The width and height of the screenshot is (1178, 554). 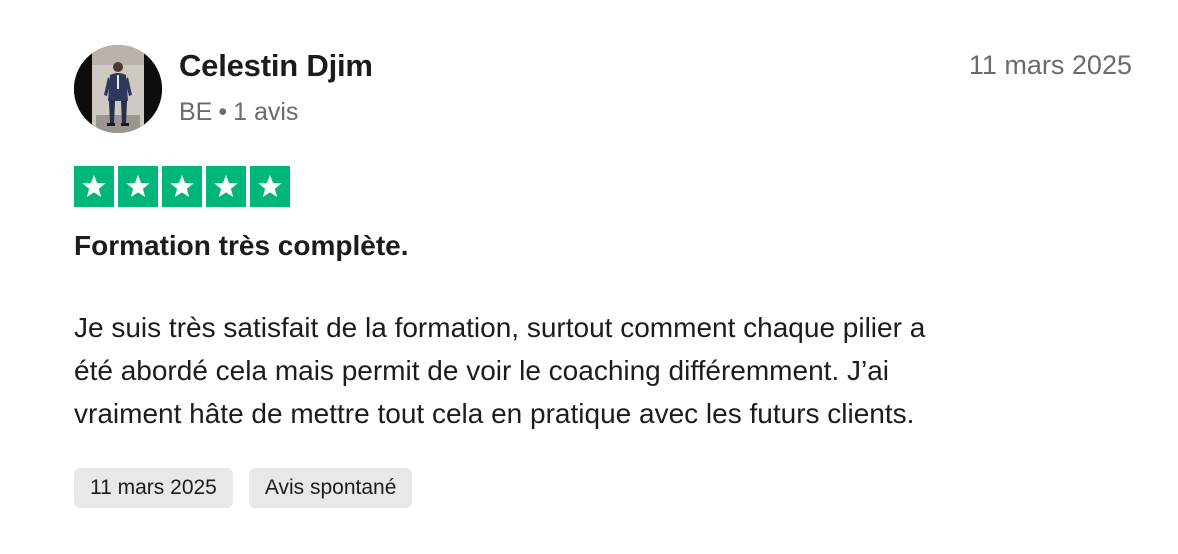 What do you see at coordinates (1050, 65) in the screenshot?
I see `review-date: 11 mars 2025` at bounding box center [1050, 65].